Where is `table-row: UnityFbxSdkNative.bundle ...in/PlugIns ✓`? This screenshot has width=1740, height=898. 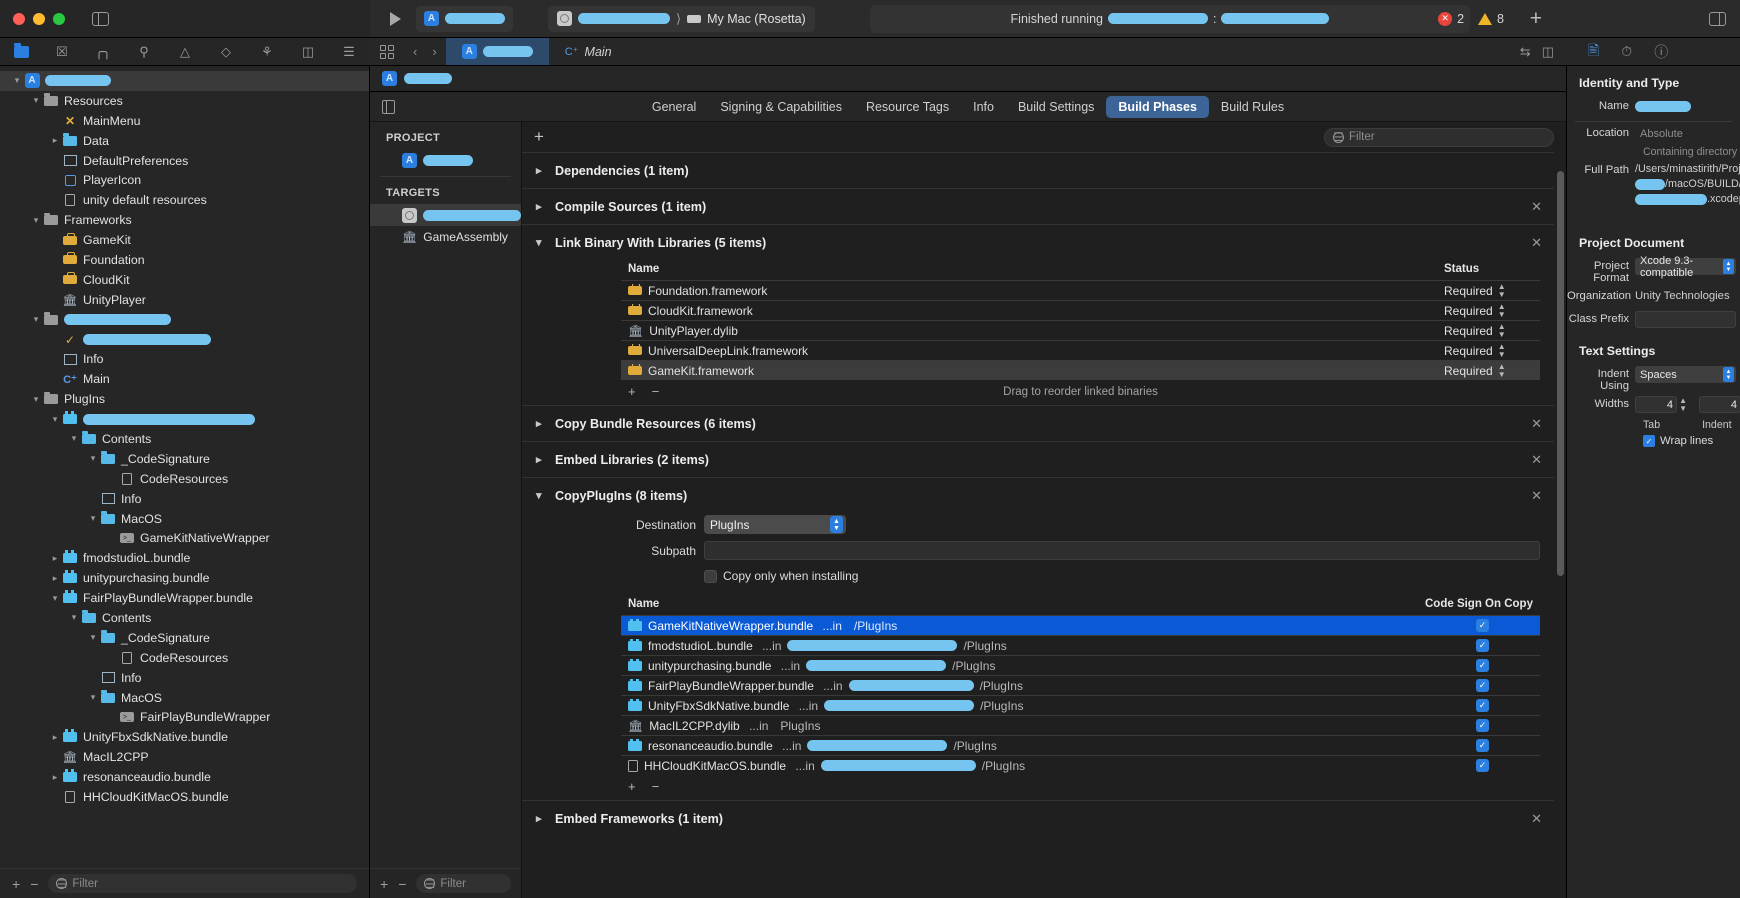 table-row: UnityFbxSdkNative.bundle ...in/PlugIns ✓ is located at coordinates (1080, 705).